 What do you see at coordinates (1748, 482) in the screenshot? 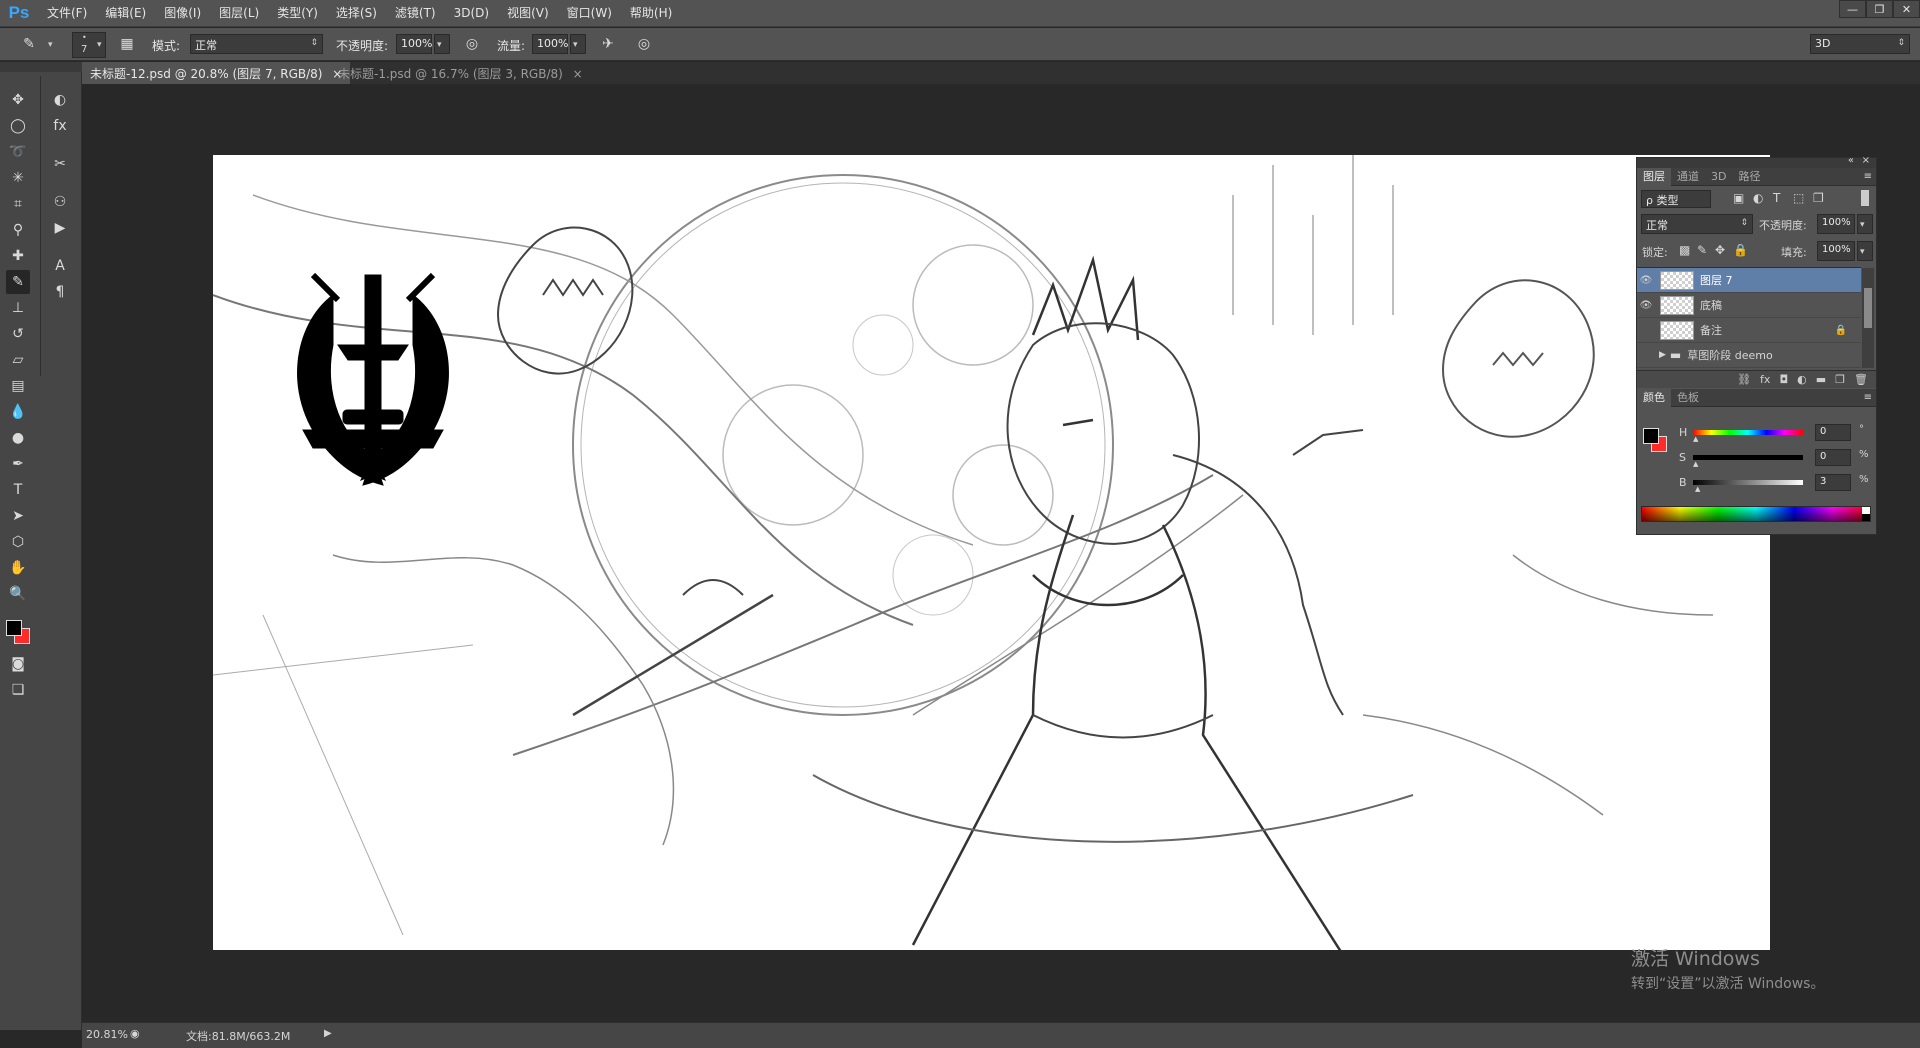
I see `brightness-slider` at bounding box center [1748, 482].